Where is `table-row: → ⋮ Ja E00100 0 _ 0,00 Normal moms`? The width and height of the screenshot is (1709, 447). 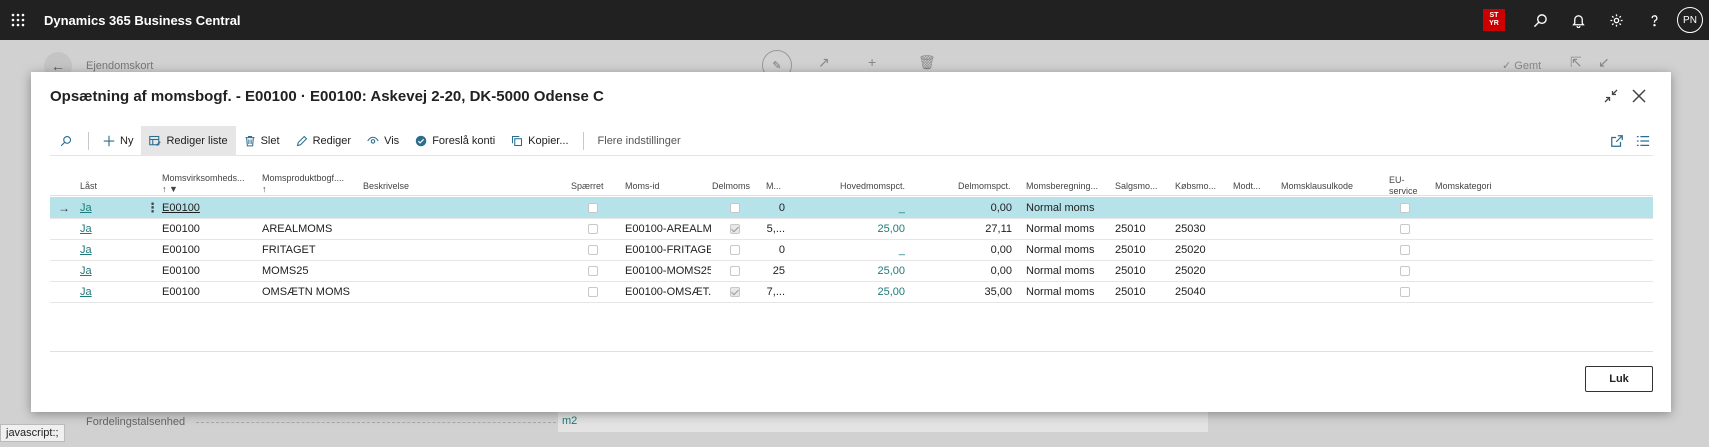
table-row: → ⋮ Ja E00100 0 _ 0,00 Normal moms is located at coordinates (851, 208).